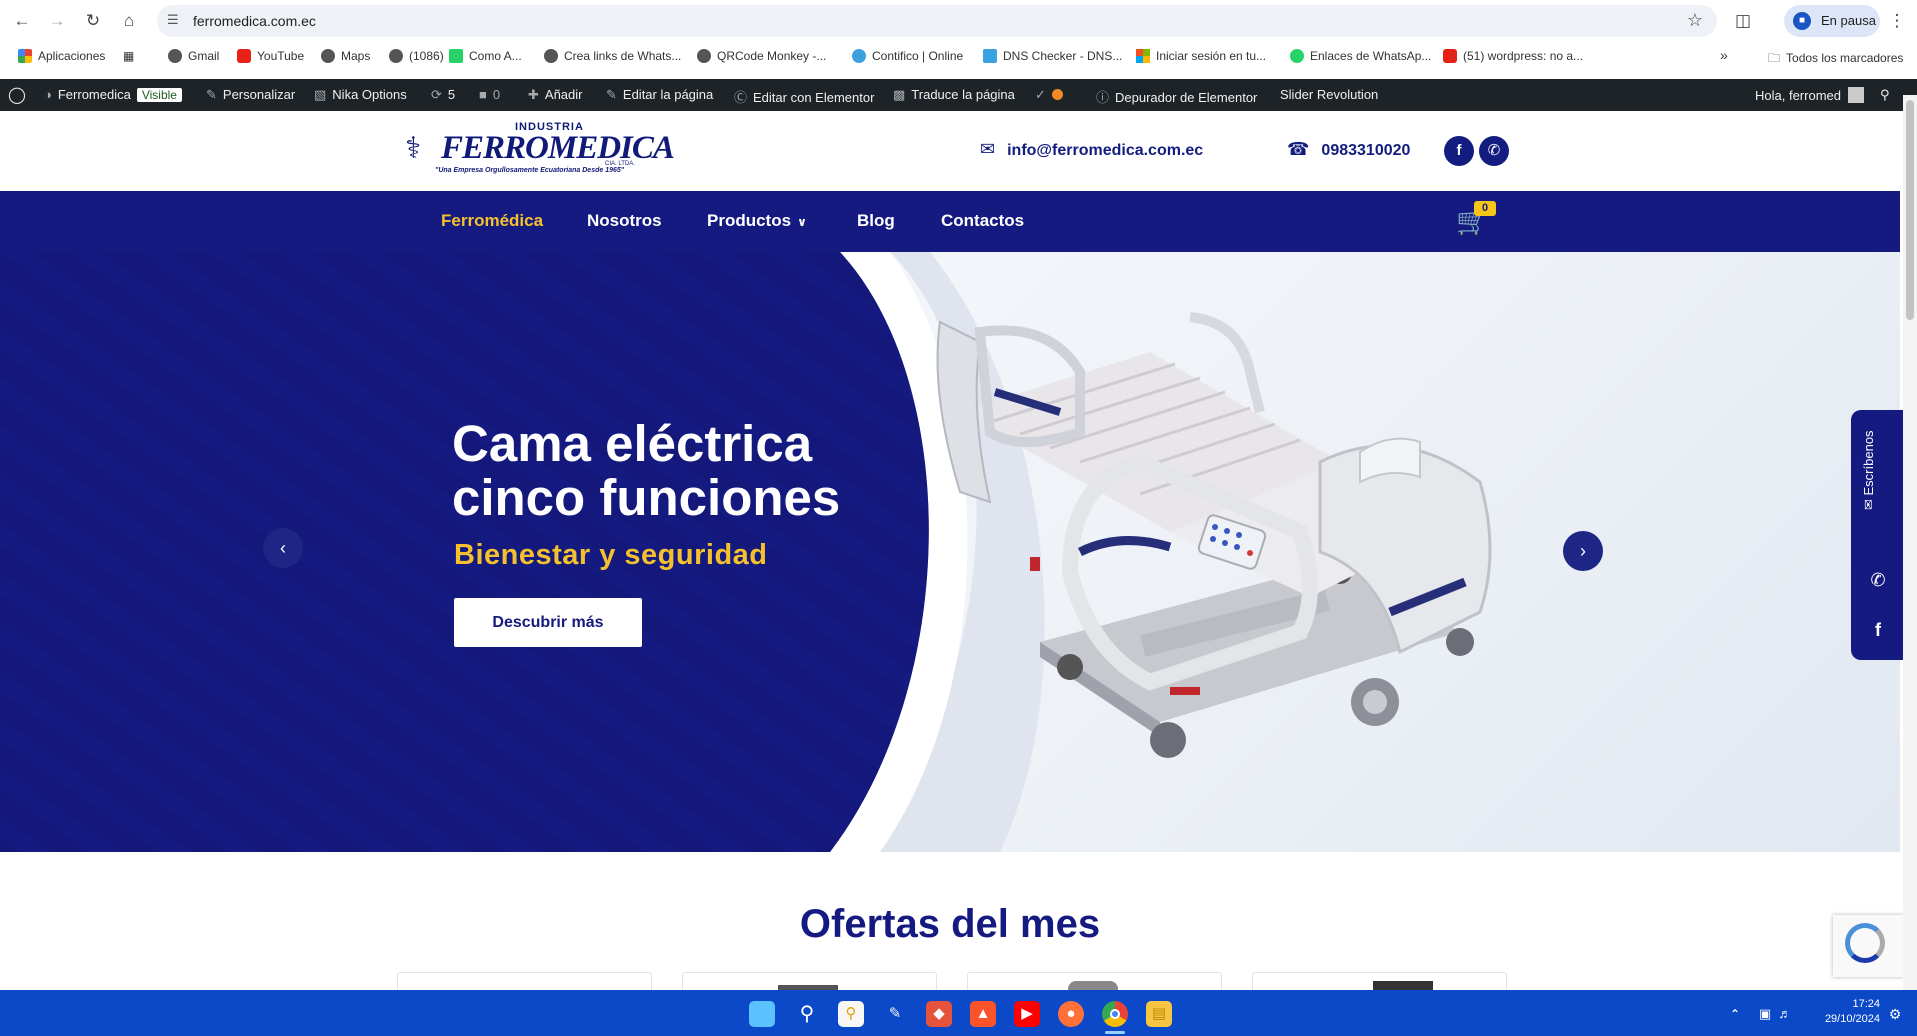 Image resolution: width=1917 pixels, height=1036 pixels. What do you see at coordinates (1583, 551) in the screenshot?
I see `slider-next-icon: ›` at bounding box center [1583, 551].